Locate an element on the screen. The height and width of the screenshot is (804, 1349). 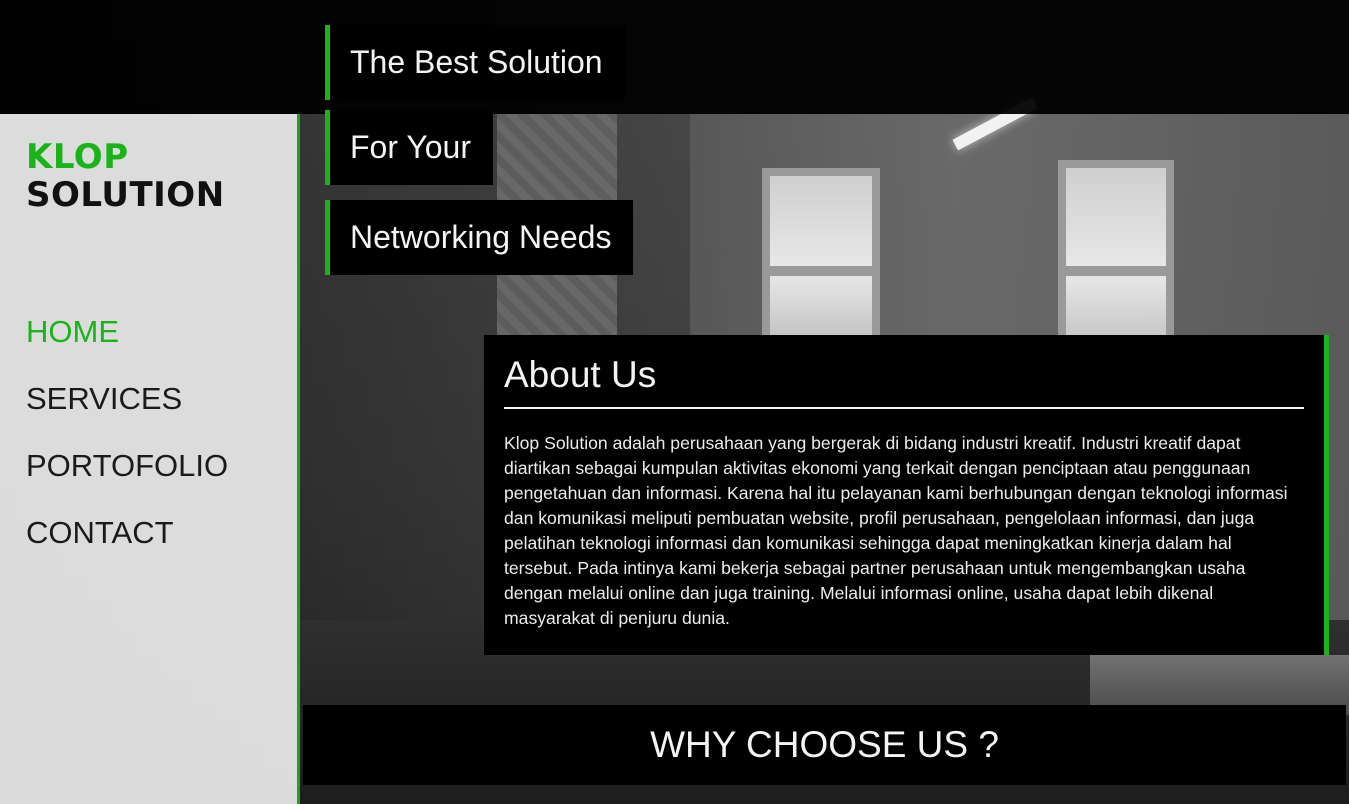
main-nav: HOME SERVICES PORTOFOLIO CONTACT is located at coordinates (127, 444).